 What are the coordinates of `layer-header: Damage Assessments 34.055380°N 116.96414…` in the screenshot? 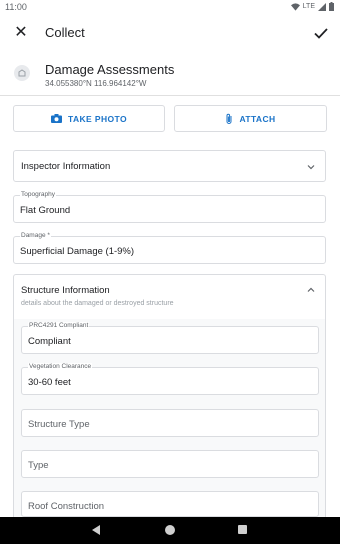 It's located at (170, 75).